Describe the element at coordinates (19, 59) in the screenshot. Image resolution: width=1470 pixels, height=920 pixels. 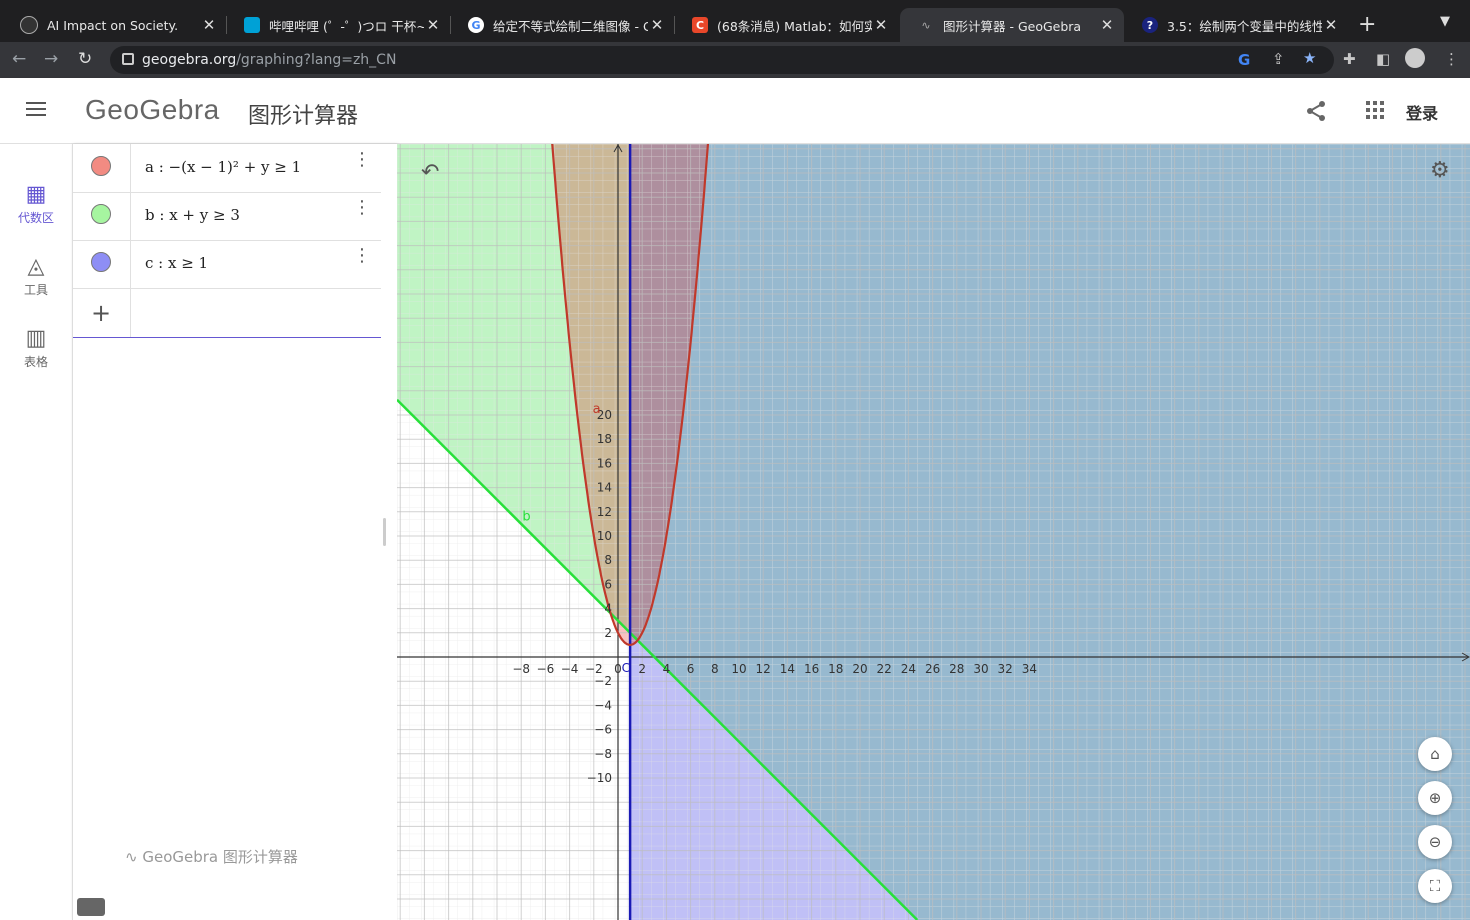
I see `back-icon: ←` at that location.